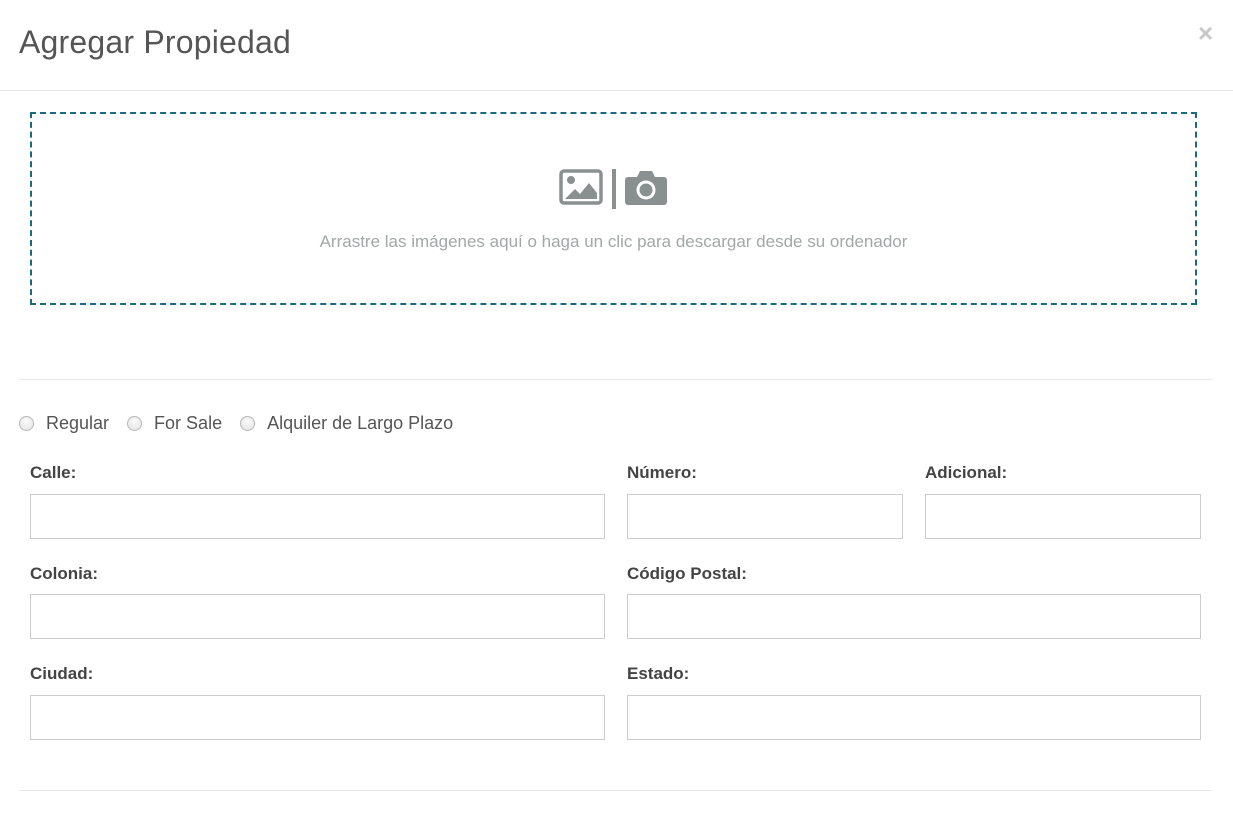 Image resolution: width=1233 pixels, height=820 pixels. What do you see at coordinates (914, 717) in the screenshot?
I see `estado-input` at bounding box center [914, 717].